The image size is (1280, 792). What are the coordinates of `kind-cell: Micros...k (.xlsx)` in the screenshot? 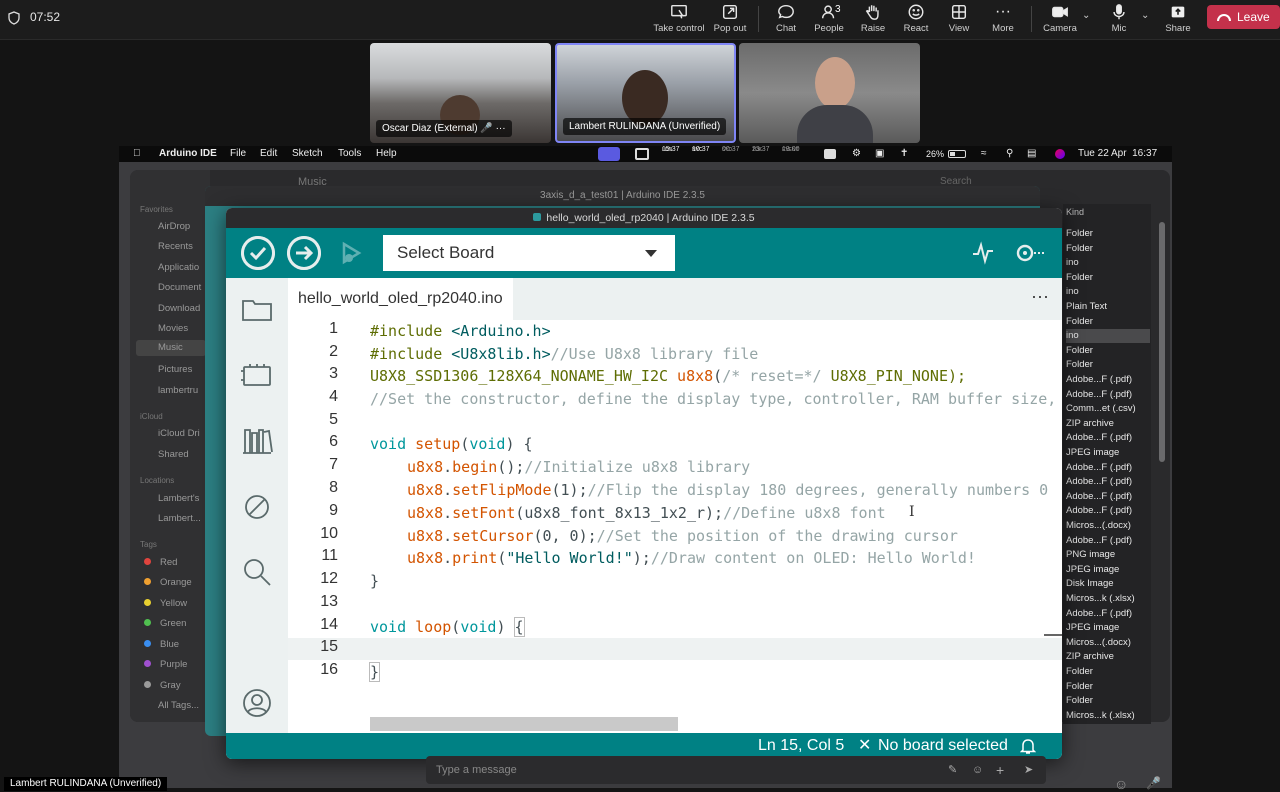 It's located at (1100, 716).